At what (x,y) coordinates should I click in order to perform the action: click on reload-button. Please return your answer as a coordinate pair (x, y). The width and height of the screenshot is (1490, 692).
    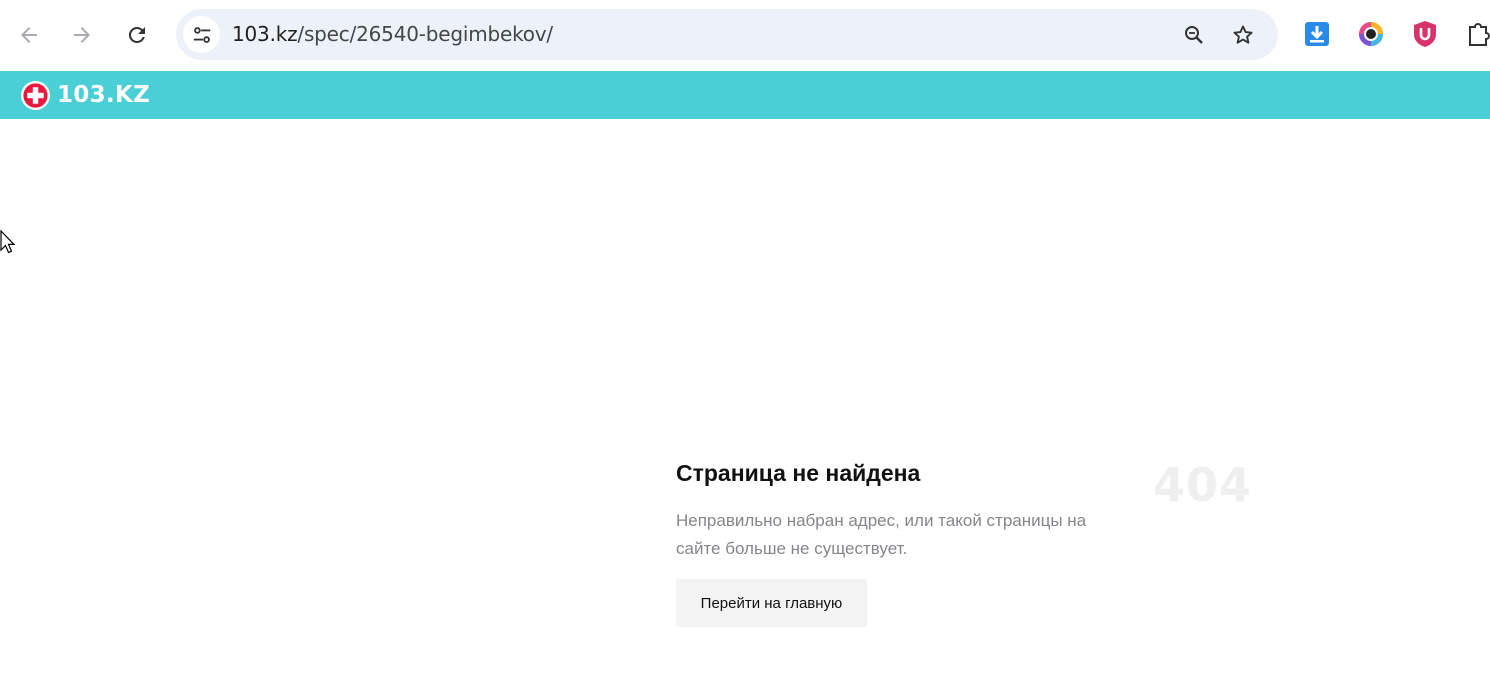
    Looking at the image, I should click on (137, 35).